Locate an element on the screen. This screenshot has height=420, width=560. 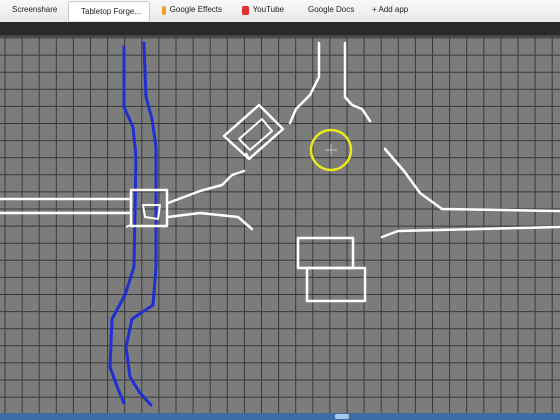
tab-youtube: YouTube is located at coordinates (263, 10).